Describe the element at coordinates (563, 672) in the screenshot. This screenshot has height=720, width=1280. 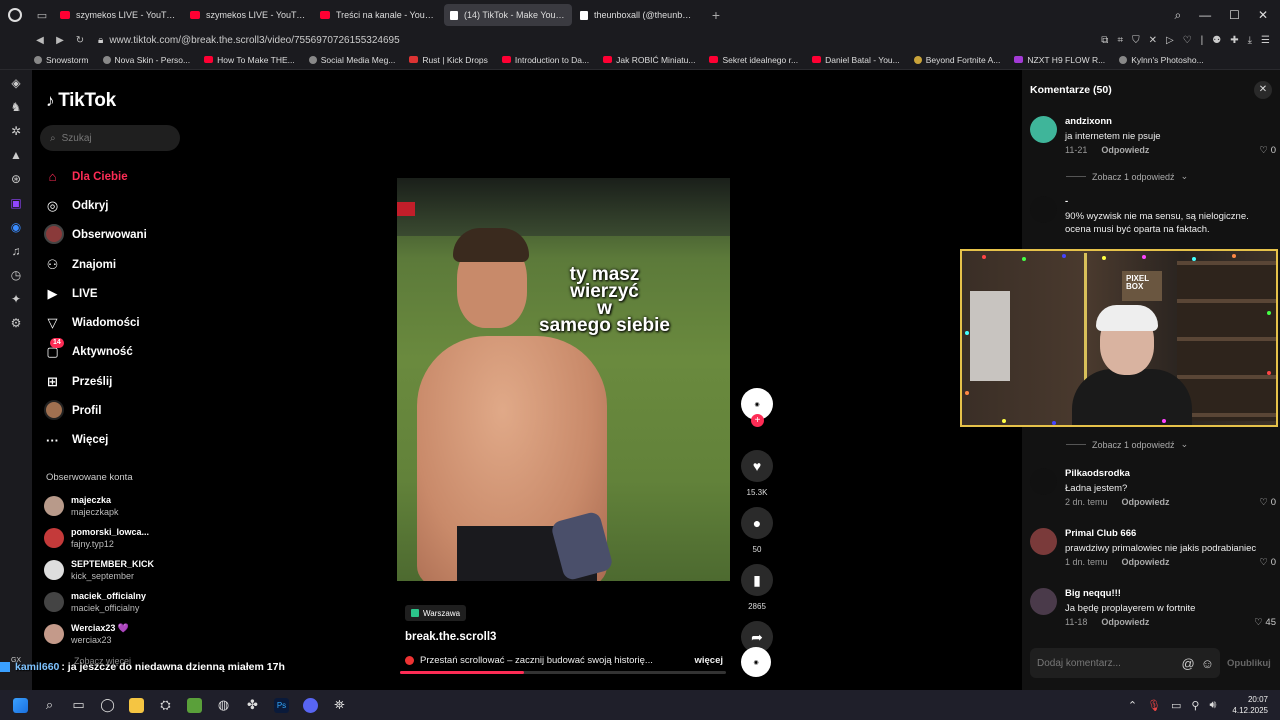
I see `video-progress-bar` at that location.